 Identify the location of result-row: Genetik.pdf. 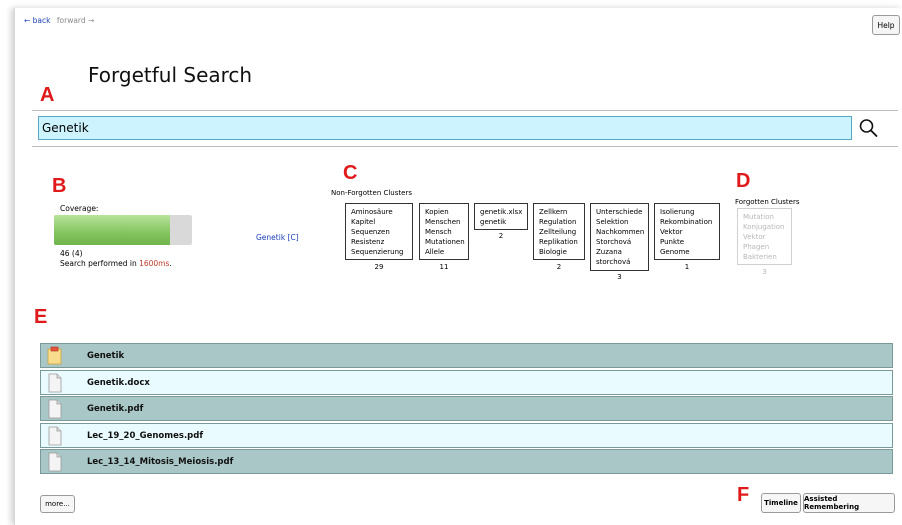
(466, 408).